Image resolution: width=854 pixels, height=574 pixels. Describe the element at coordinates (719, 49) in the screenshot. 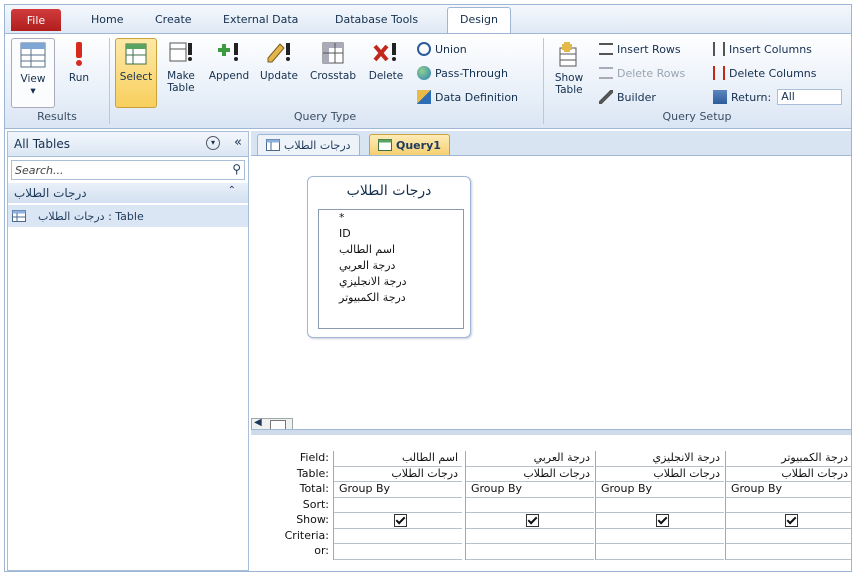

I see `insert-columns-icon` at that location.